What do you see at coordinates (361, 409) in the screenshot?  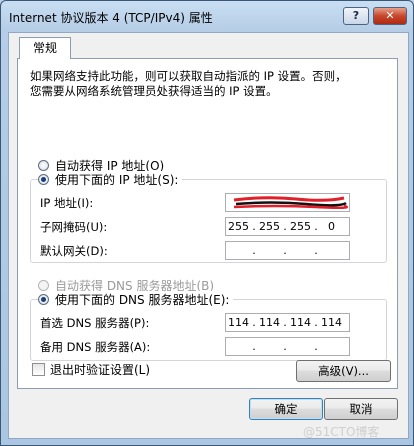 I see `cancel-button: 取消` at bounding box center [361, 409].